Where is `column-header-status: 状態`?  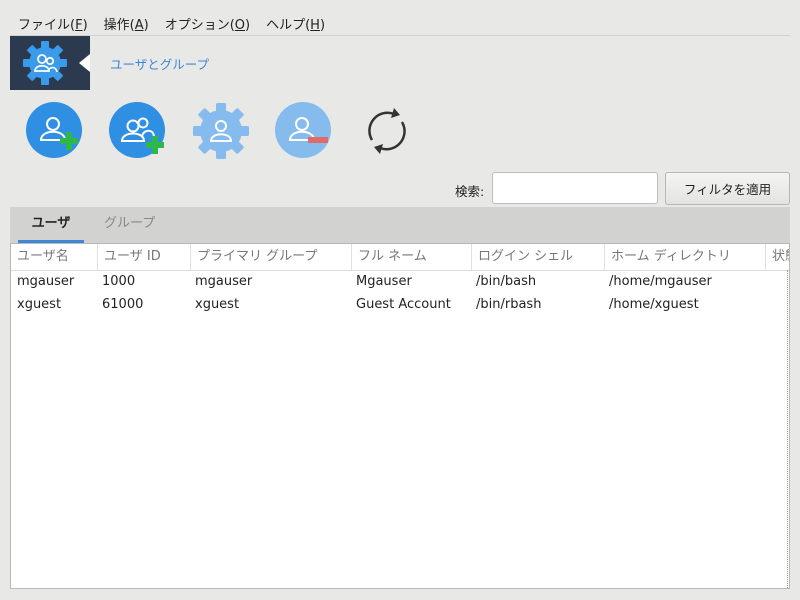 column-header-status: 状態 is located at coordinates (777, 257).